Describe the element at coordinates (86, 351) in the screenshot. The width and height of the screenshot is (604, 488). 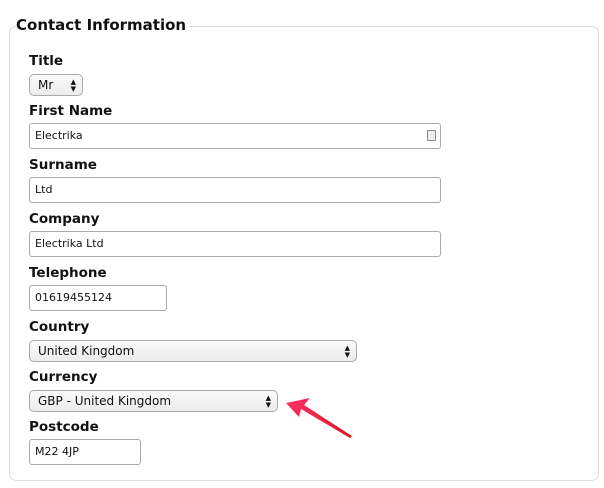
I see `country-value: United Kingdom` at that location.